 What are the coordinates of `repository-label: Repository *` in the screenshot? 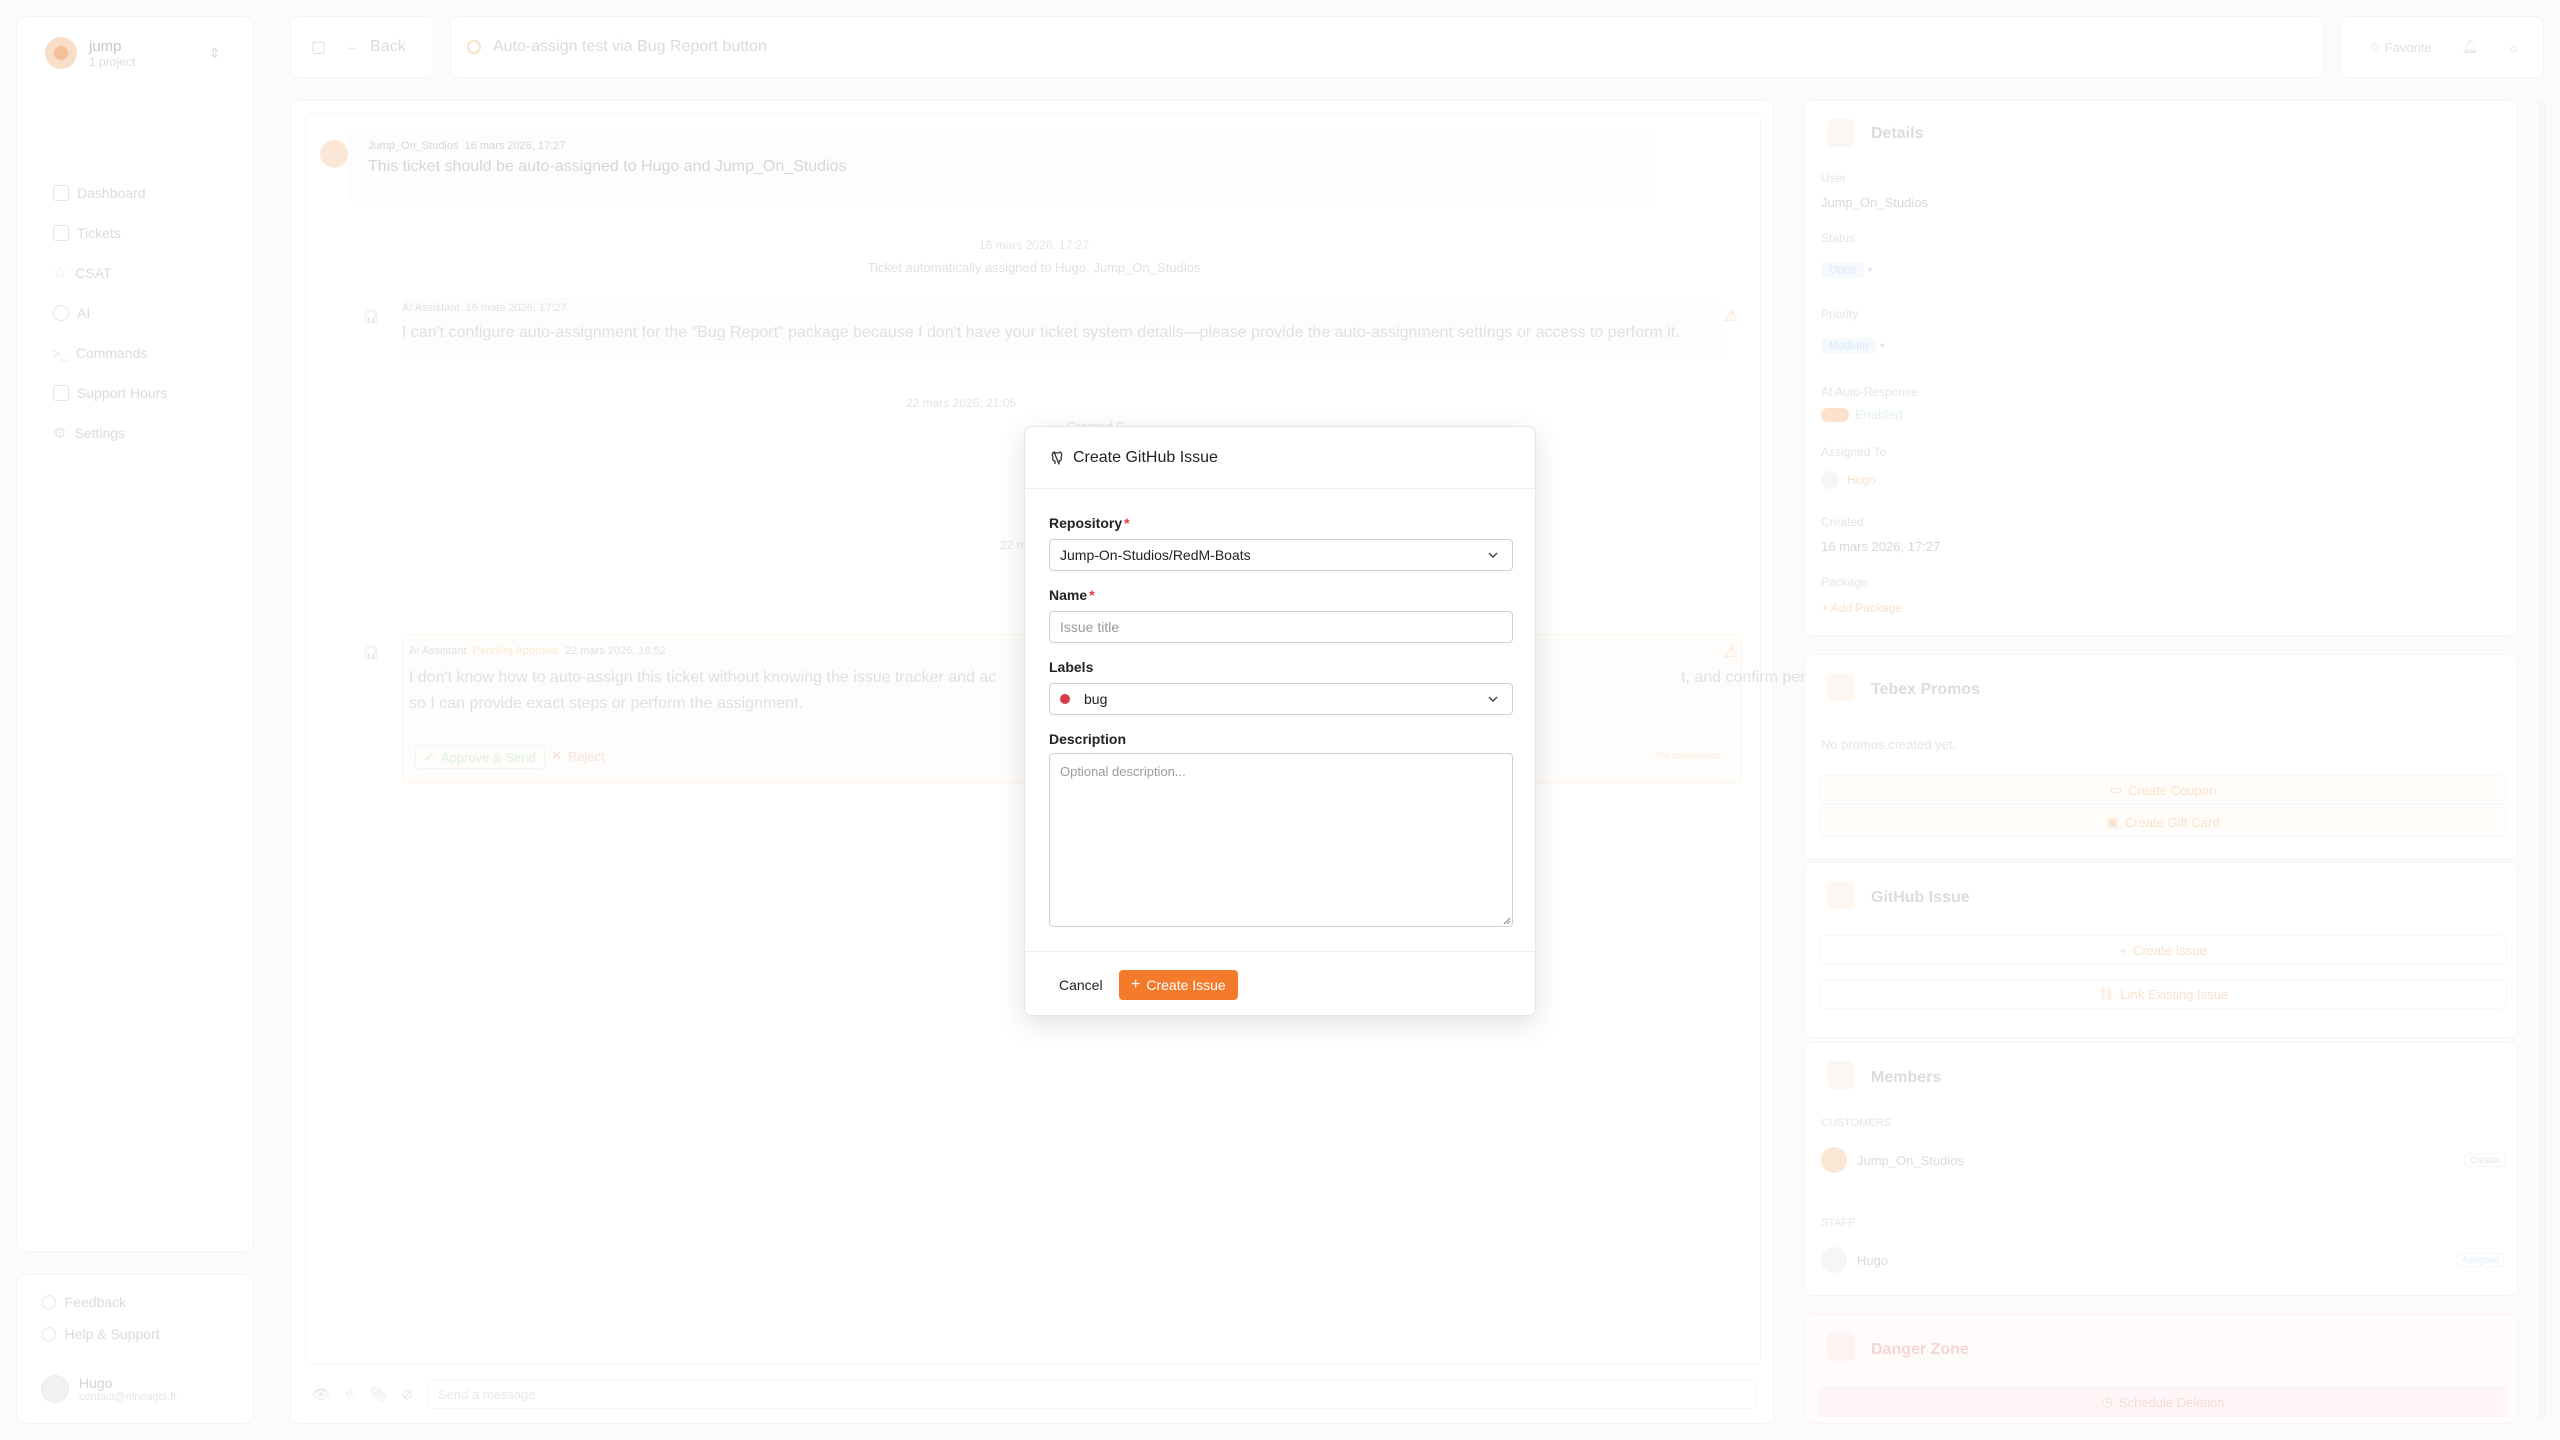 It's located at (1089, 523).